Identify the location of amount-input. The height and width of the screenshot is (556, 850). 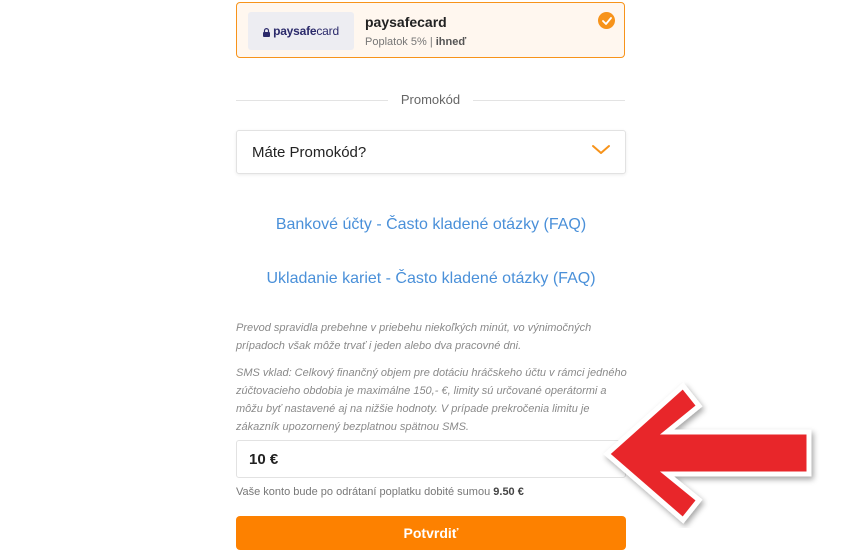
(431, 459).